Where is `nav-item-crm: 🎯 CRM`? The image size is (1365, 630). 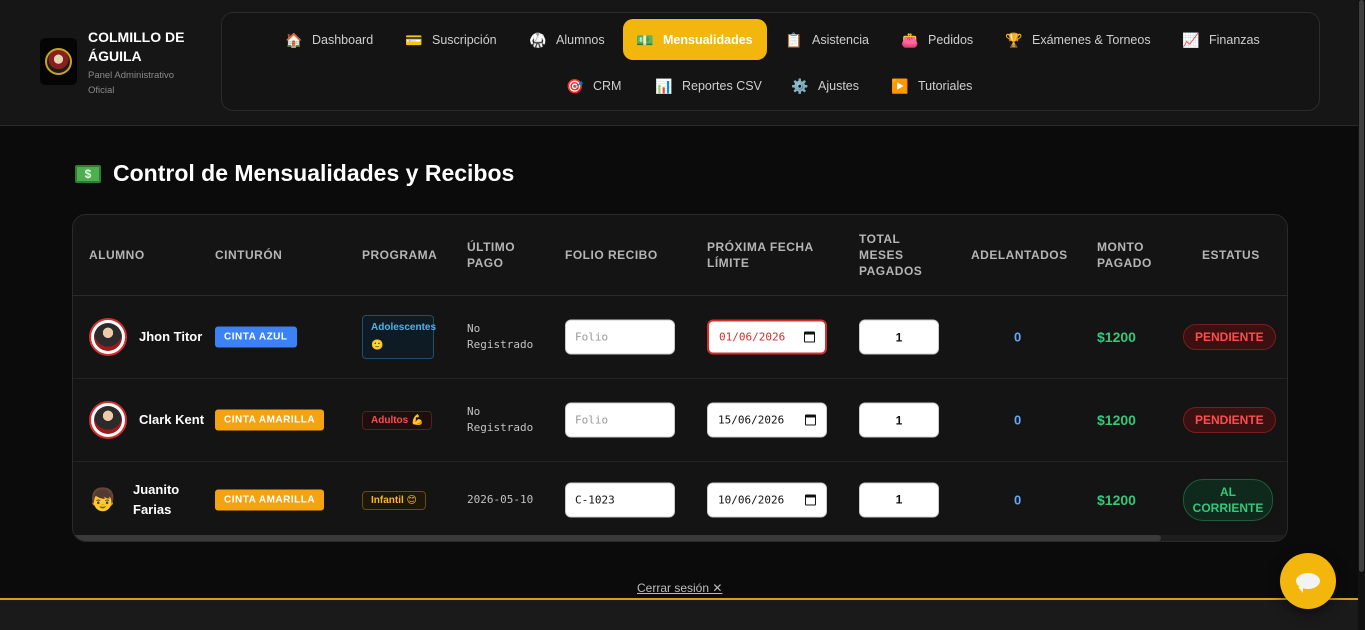 nav-item-crm: 🎯 CRM is located at coordinates (594, 86).